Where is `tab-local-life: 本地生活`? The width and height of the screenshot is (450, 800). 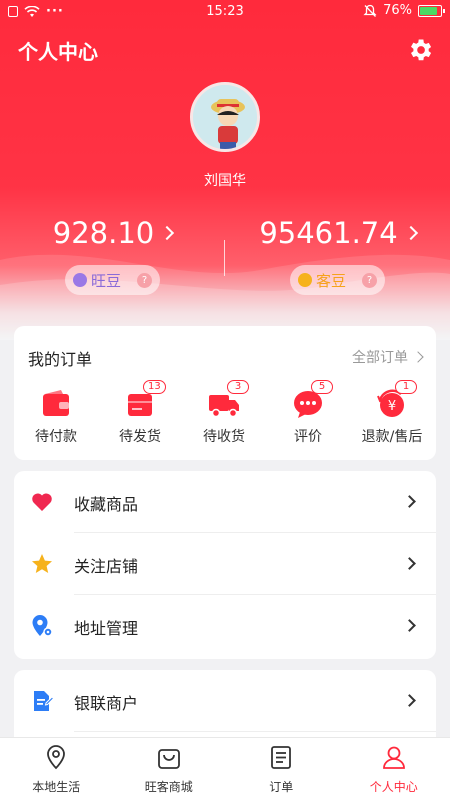
tab-local-life: 本地生活 is located at coordinates (56, 769).